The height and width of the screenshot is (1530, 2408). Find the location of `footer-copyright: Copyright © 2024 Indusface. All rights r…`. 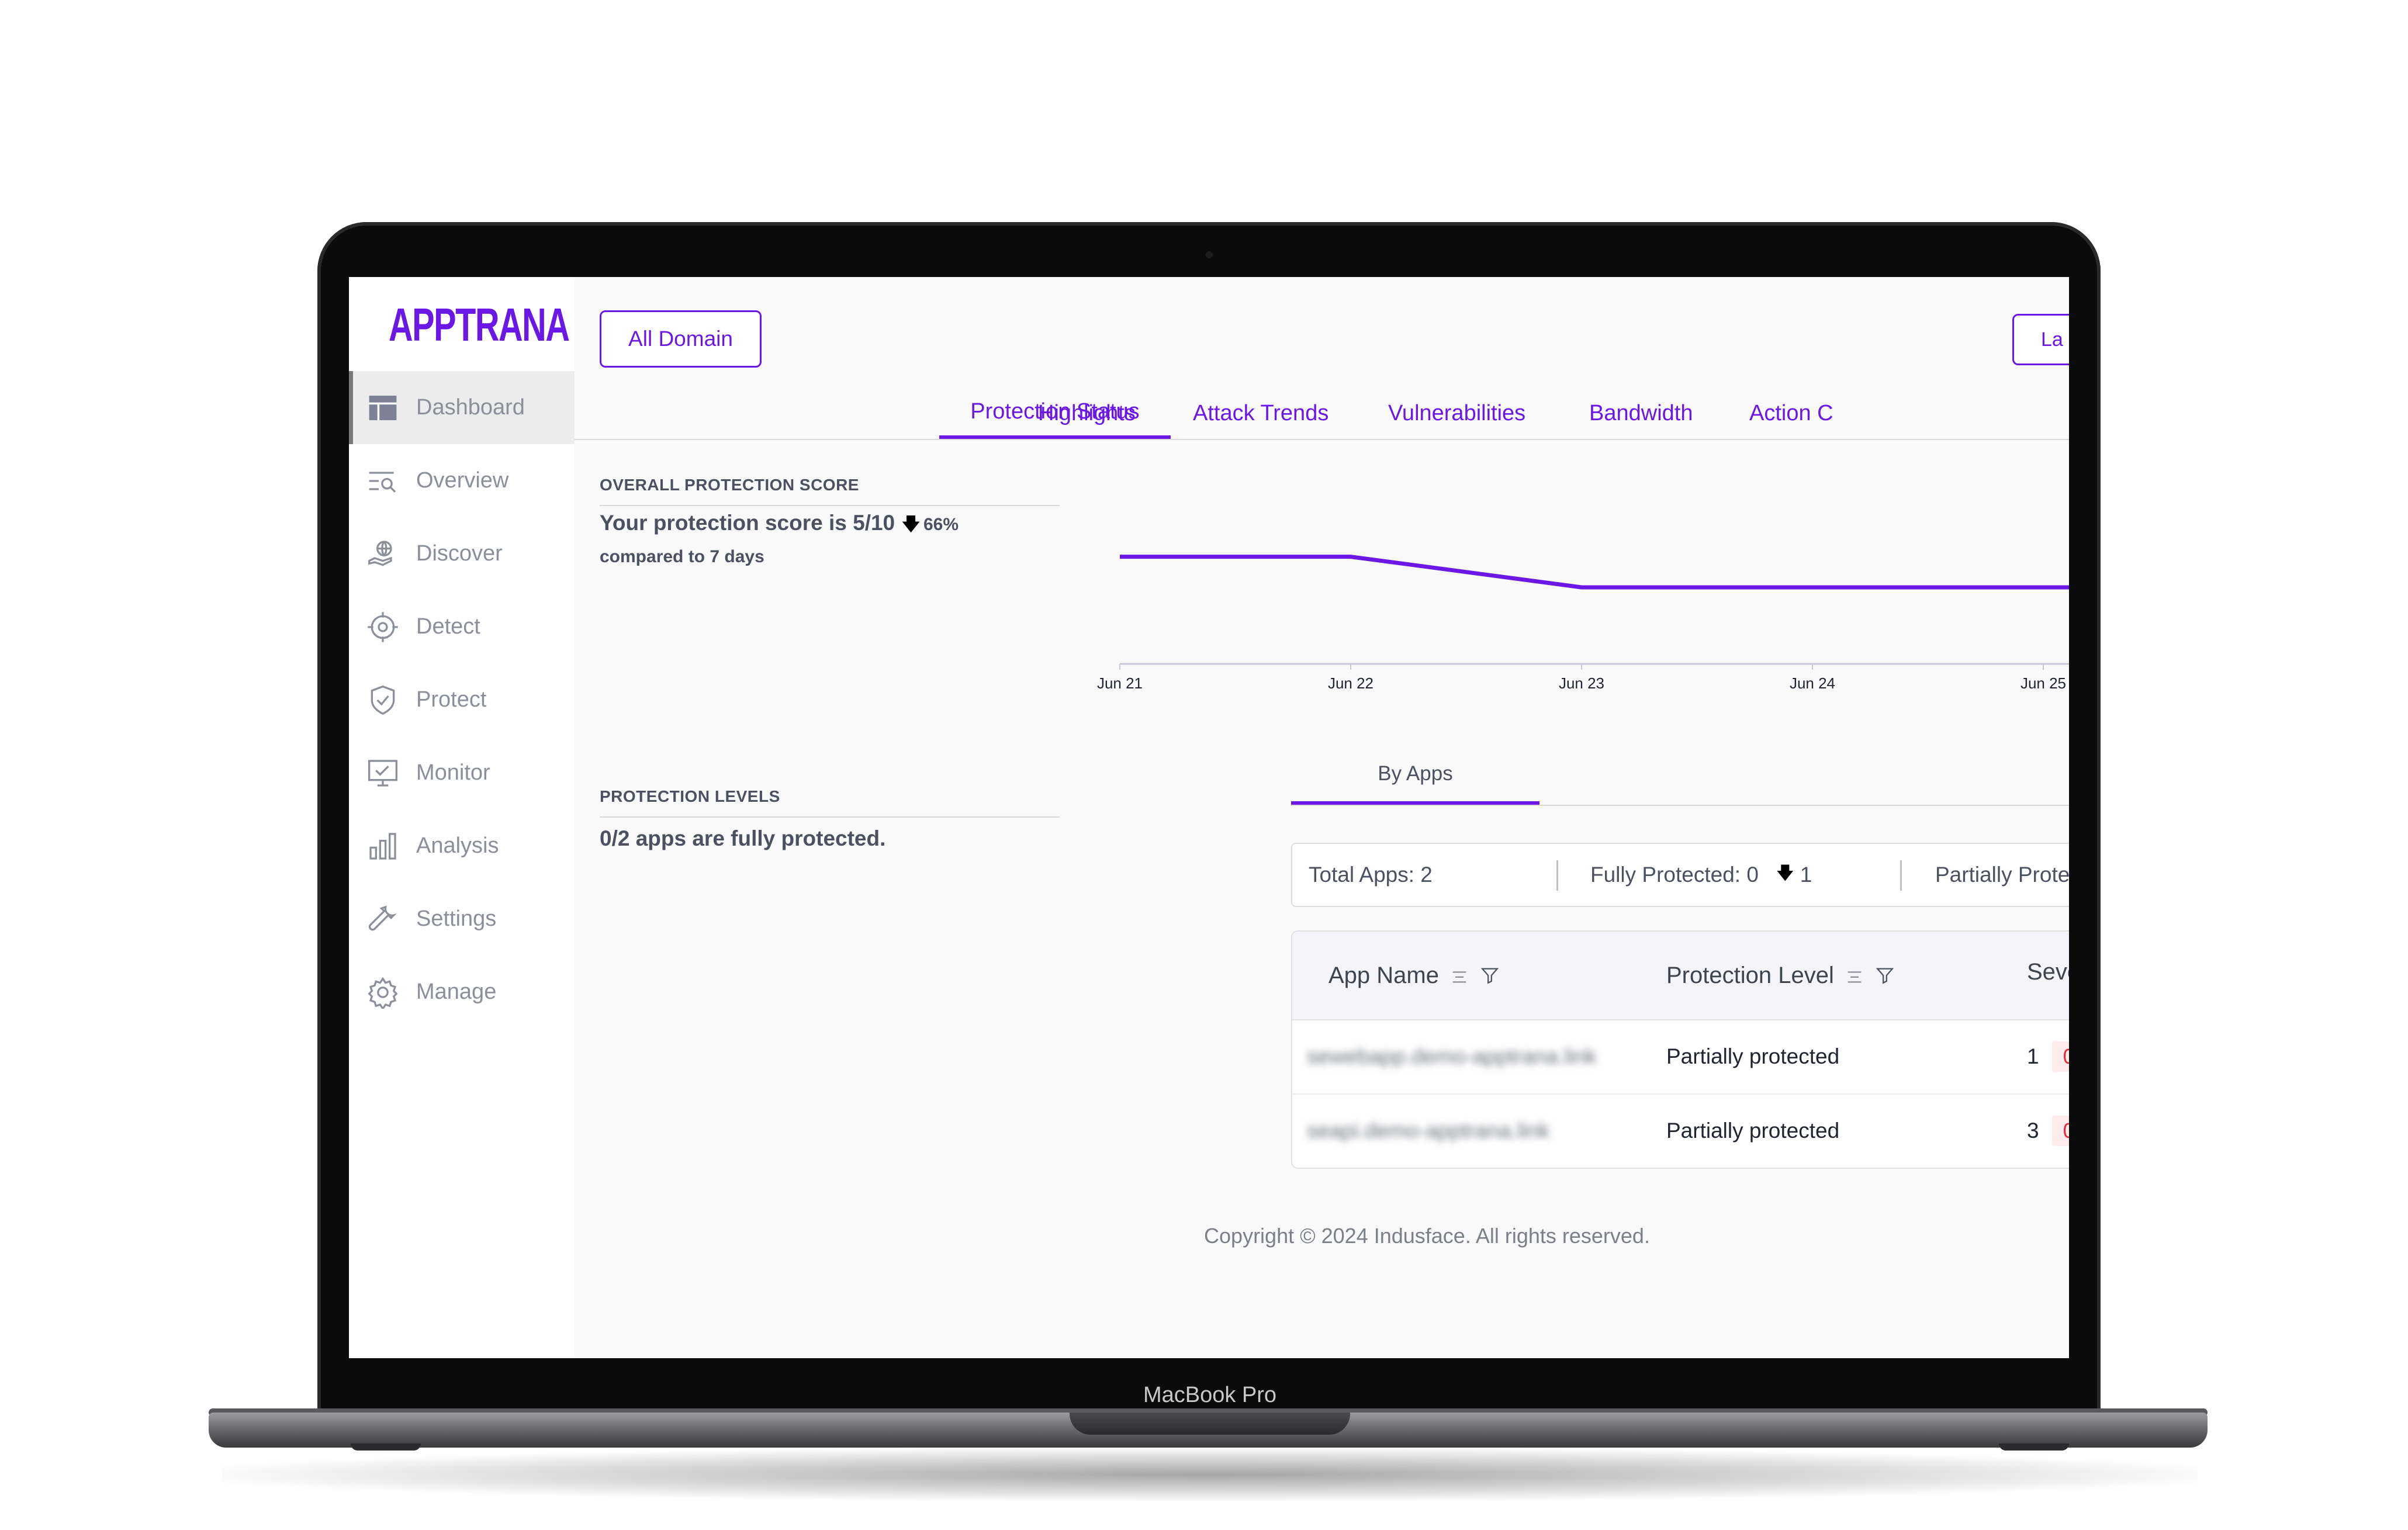

footer-copyright: Copyright © 2024 Indusface. All rights r… is located at coordinates (1322, 1236).